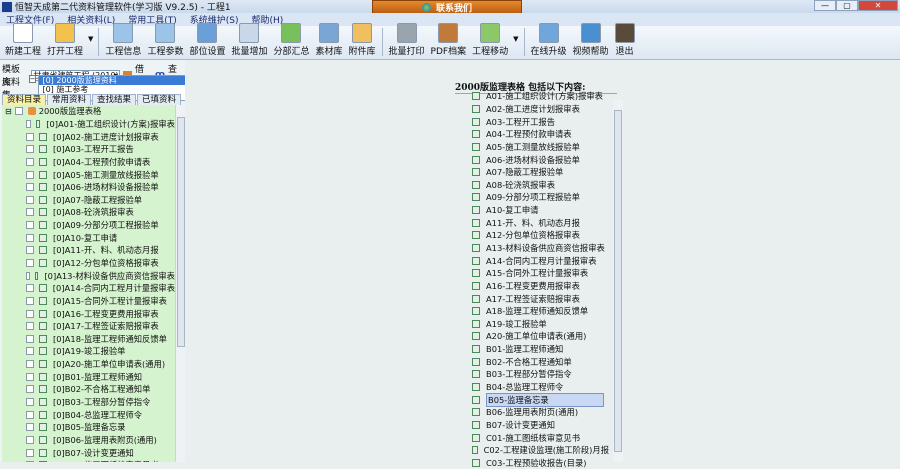 Image resolution: width=900 pixels, height=469 pixels. What do you see at coordinates (540, 147) in the screenshot?
I see `content-list-item: A05-施工测量放线报验单` at bounding box center [540, 147].